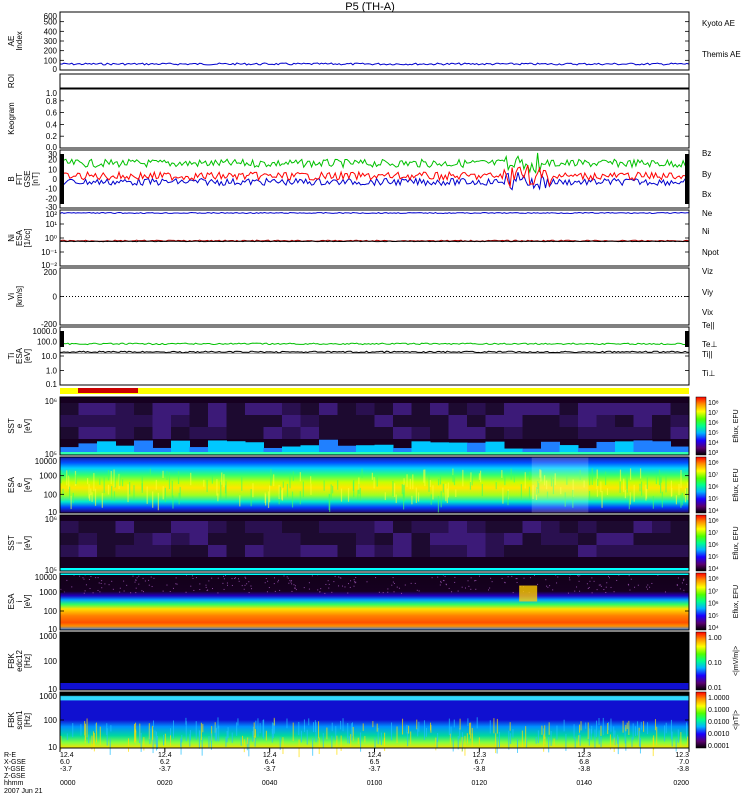 The height and width of the screenshot is (800, 750). Describe the element at coordinates (11, 118) in the screenshot. I see `y-axis-label: Keogram` at that location.